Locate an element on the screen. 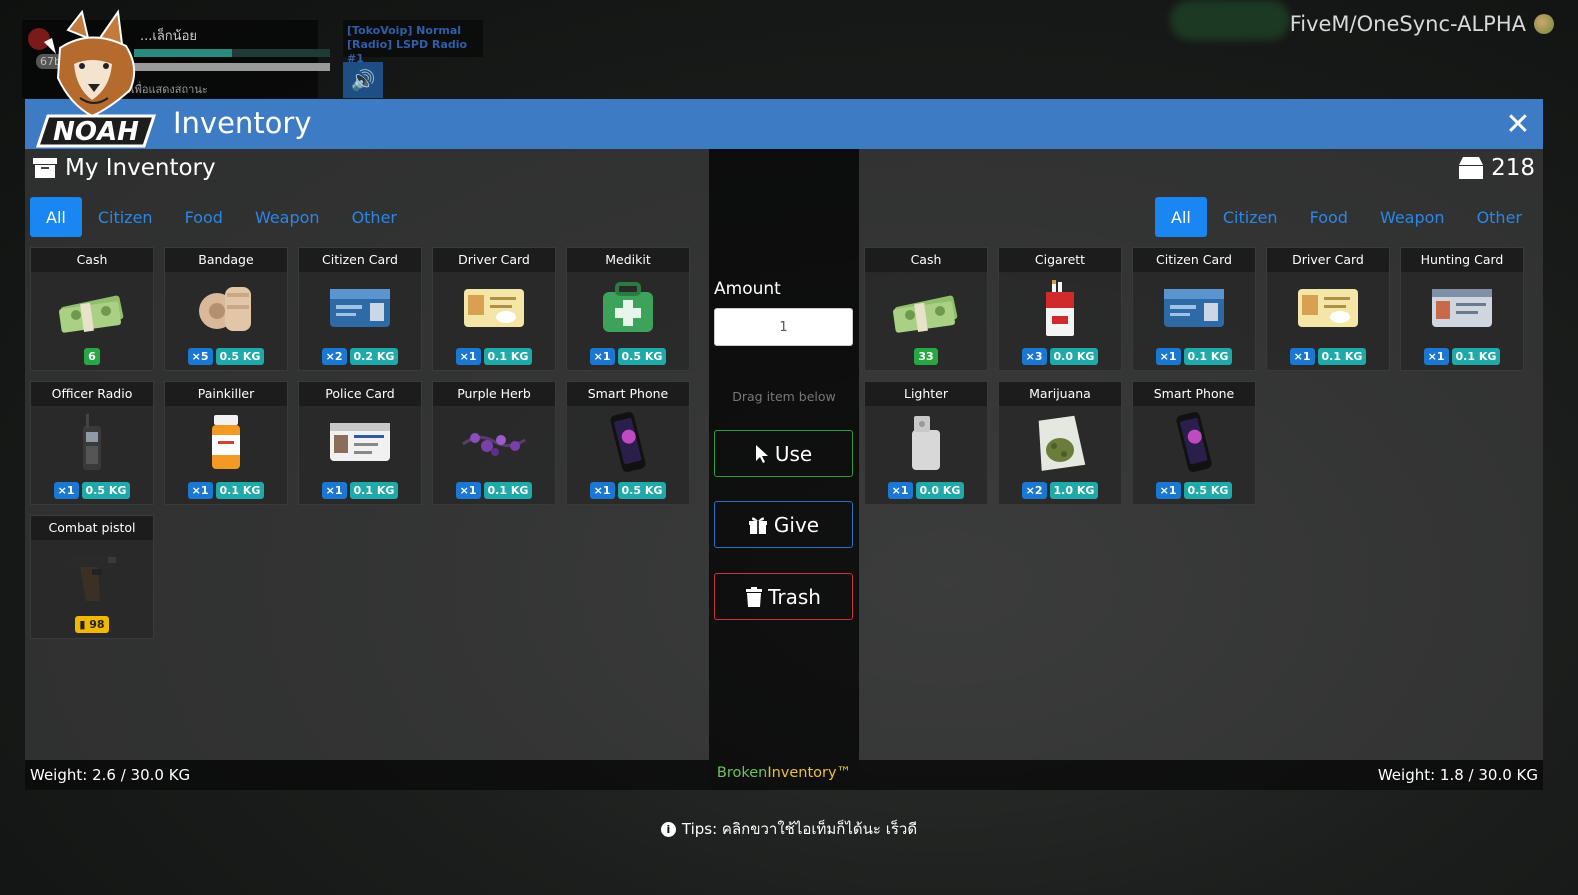  left-item-slot: Officer Radio ×1 0.5 KG is located at coordinates (92, 443).